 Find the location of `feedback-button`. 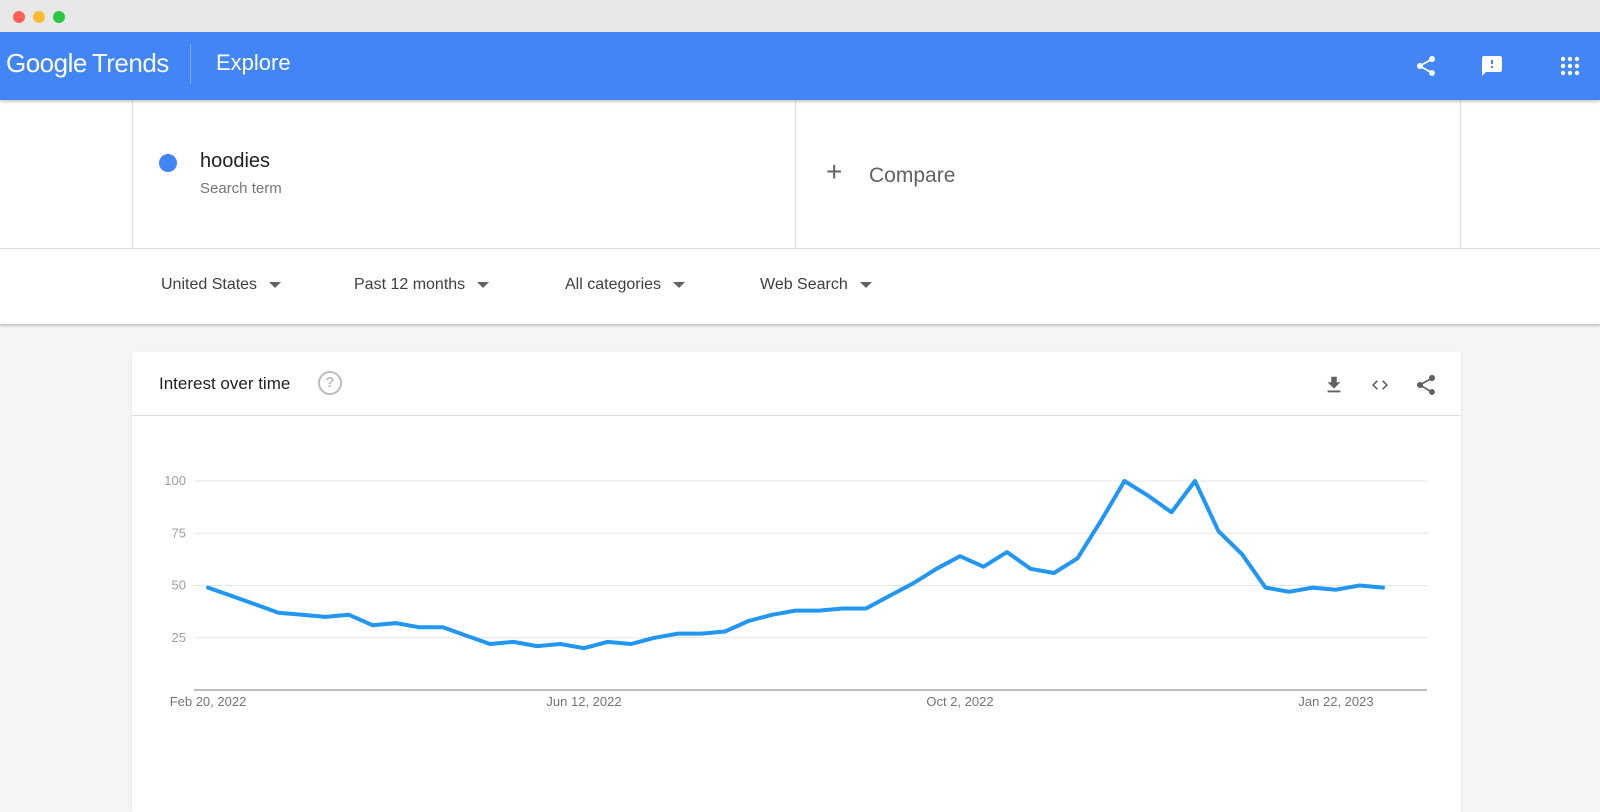

feedback-button is located at coordinates (1492, 66).